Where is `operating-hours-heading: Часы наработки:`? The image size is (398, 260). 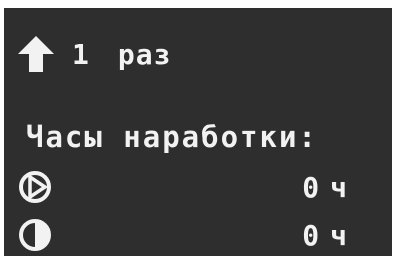 operating-hours-heading: Часы наработки: is located at coordinates (172, 137).